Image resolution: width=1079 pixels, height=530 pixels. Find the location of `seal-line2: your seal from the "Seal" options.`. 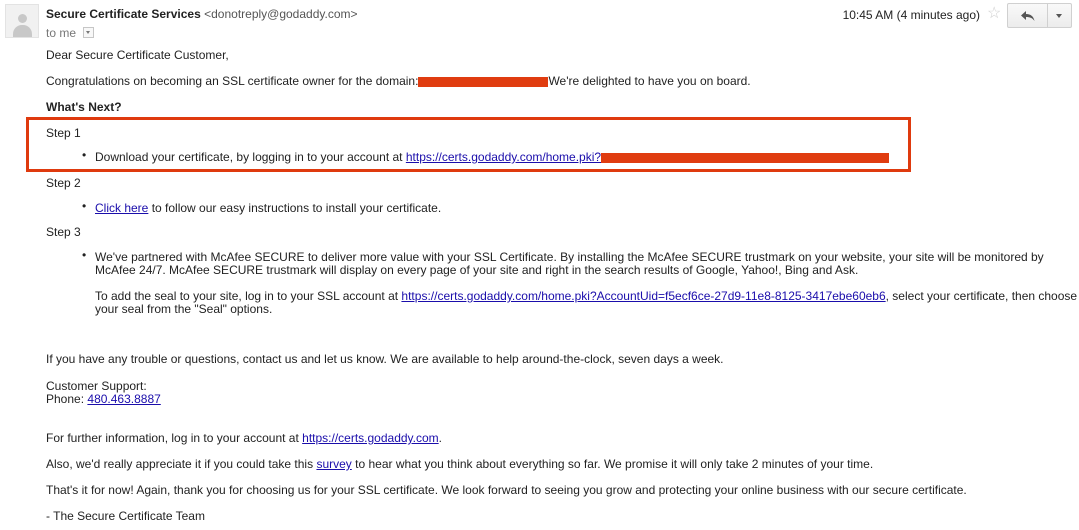

seal-line2: your seal from the "Seal" options. is located at coordinates (184, 309).